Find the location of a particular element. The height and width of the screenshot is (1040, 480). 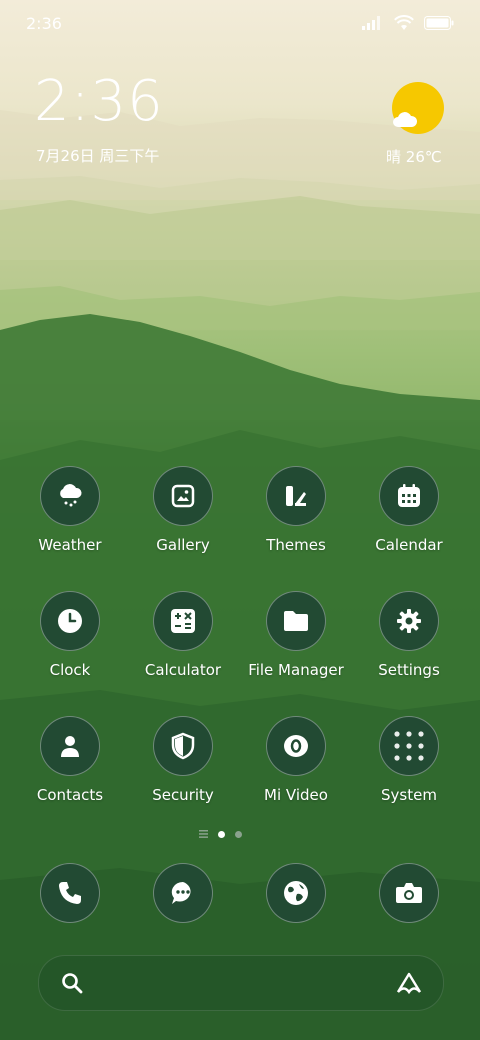

app-themes: Themes is located at coordinates (296, 510).